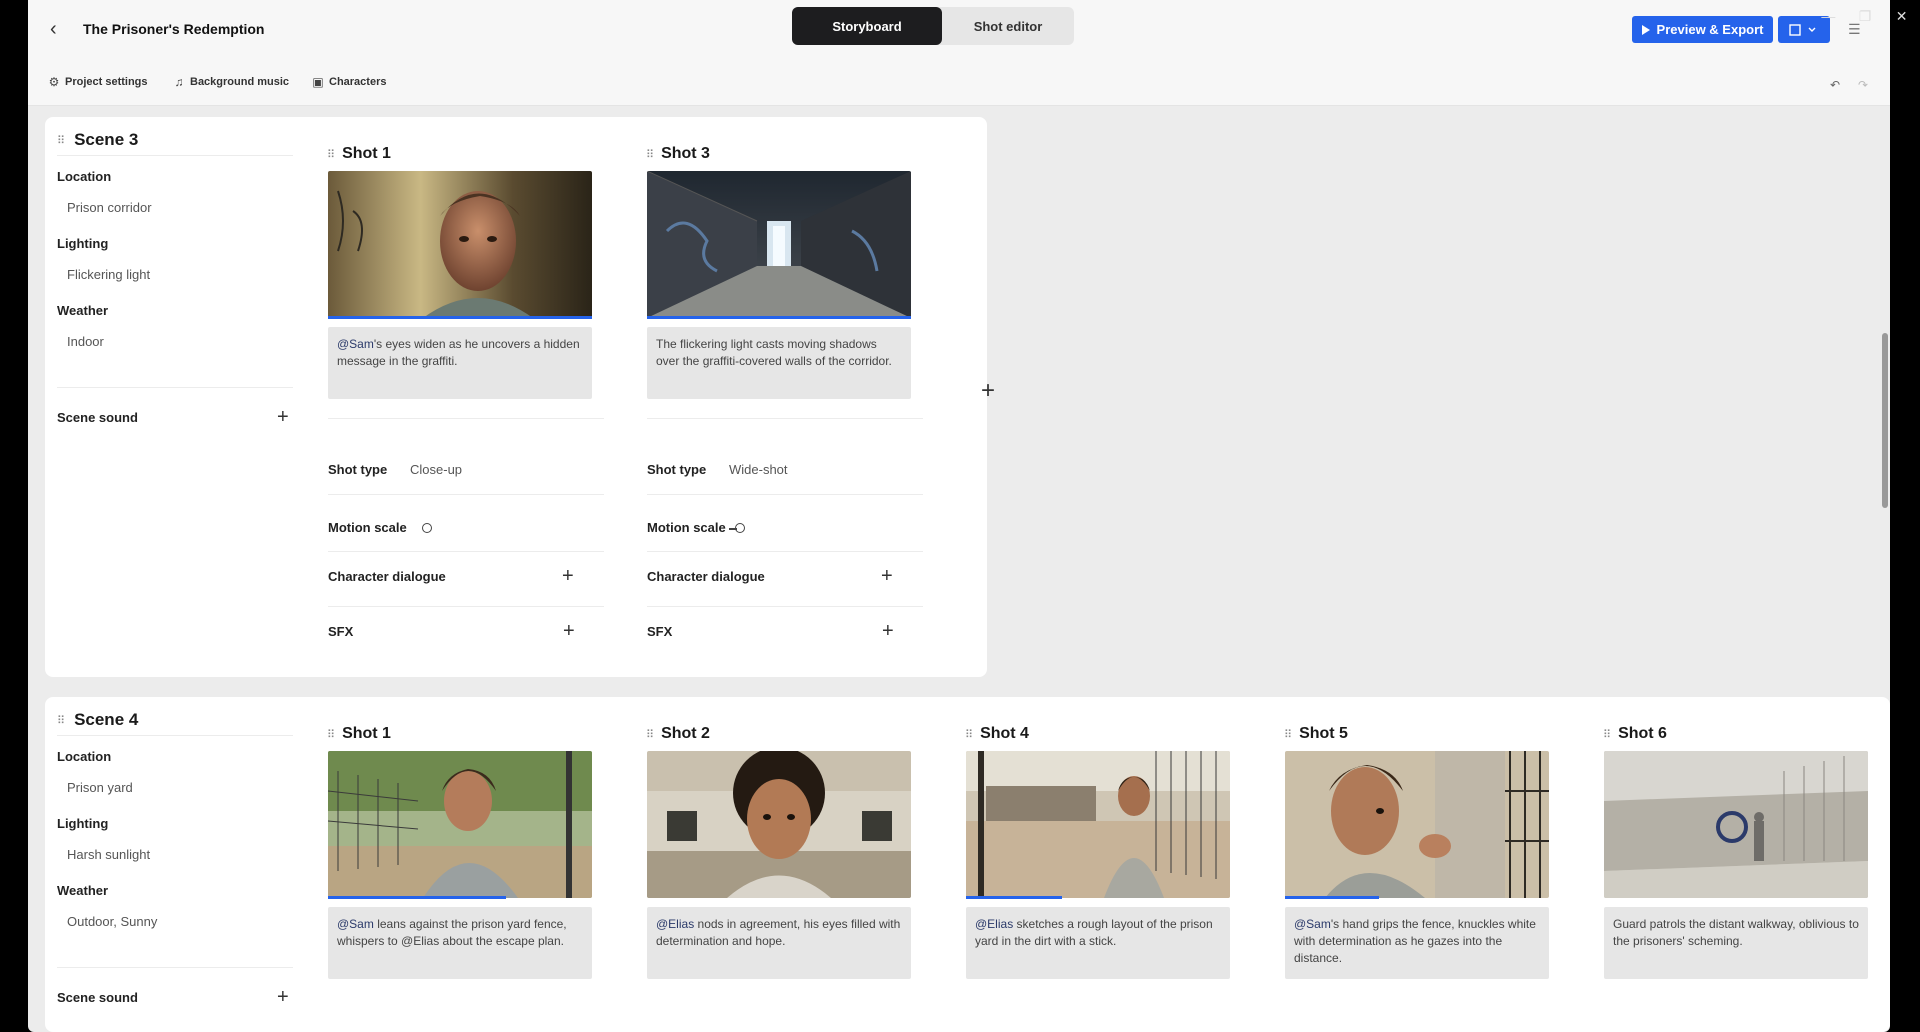 The height and width of the screenshot is (1032, 1920). I want to click on gear-icon: ⚙, so click(54, 82).